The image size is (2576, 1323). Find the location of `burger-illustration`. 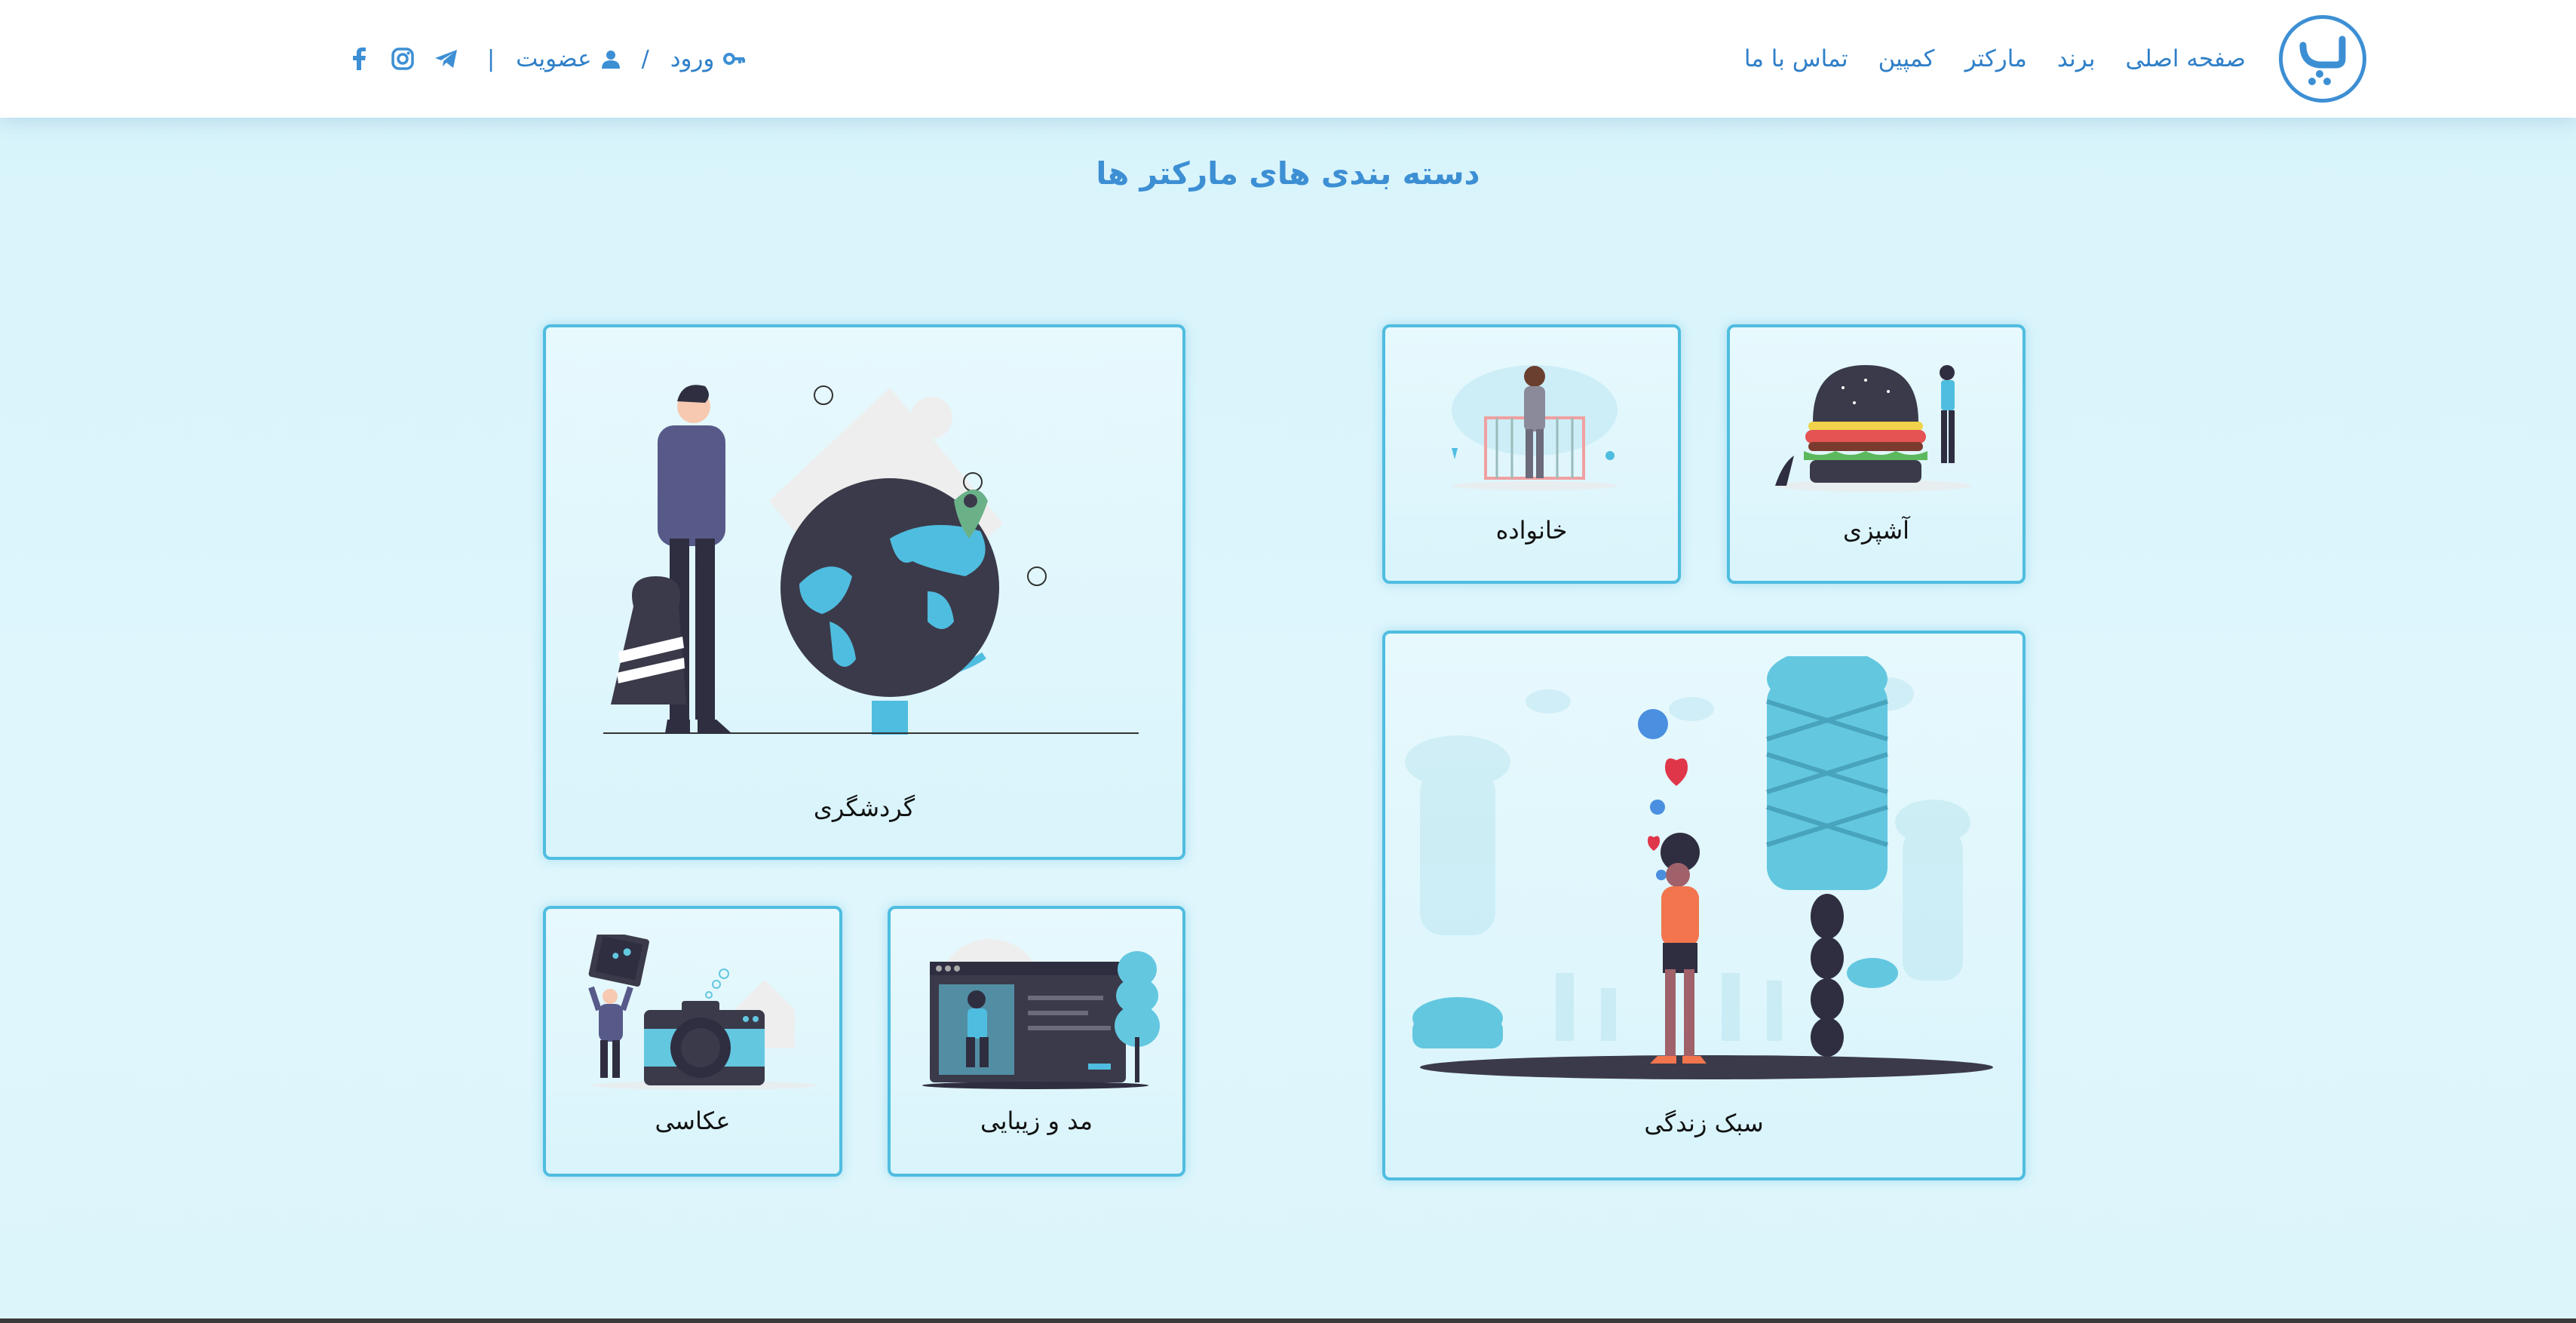

burger-illustration is located at coordinates (1873, 428).